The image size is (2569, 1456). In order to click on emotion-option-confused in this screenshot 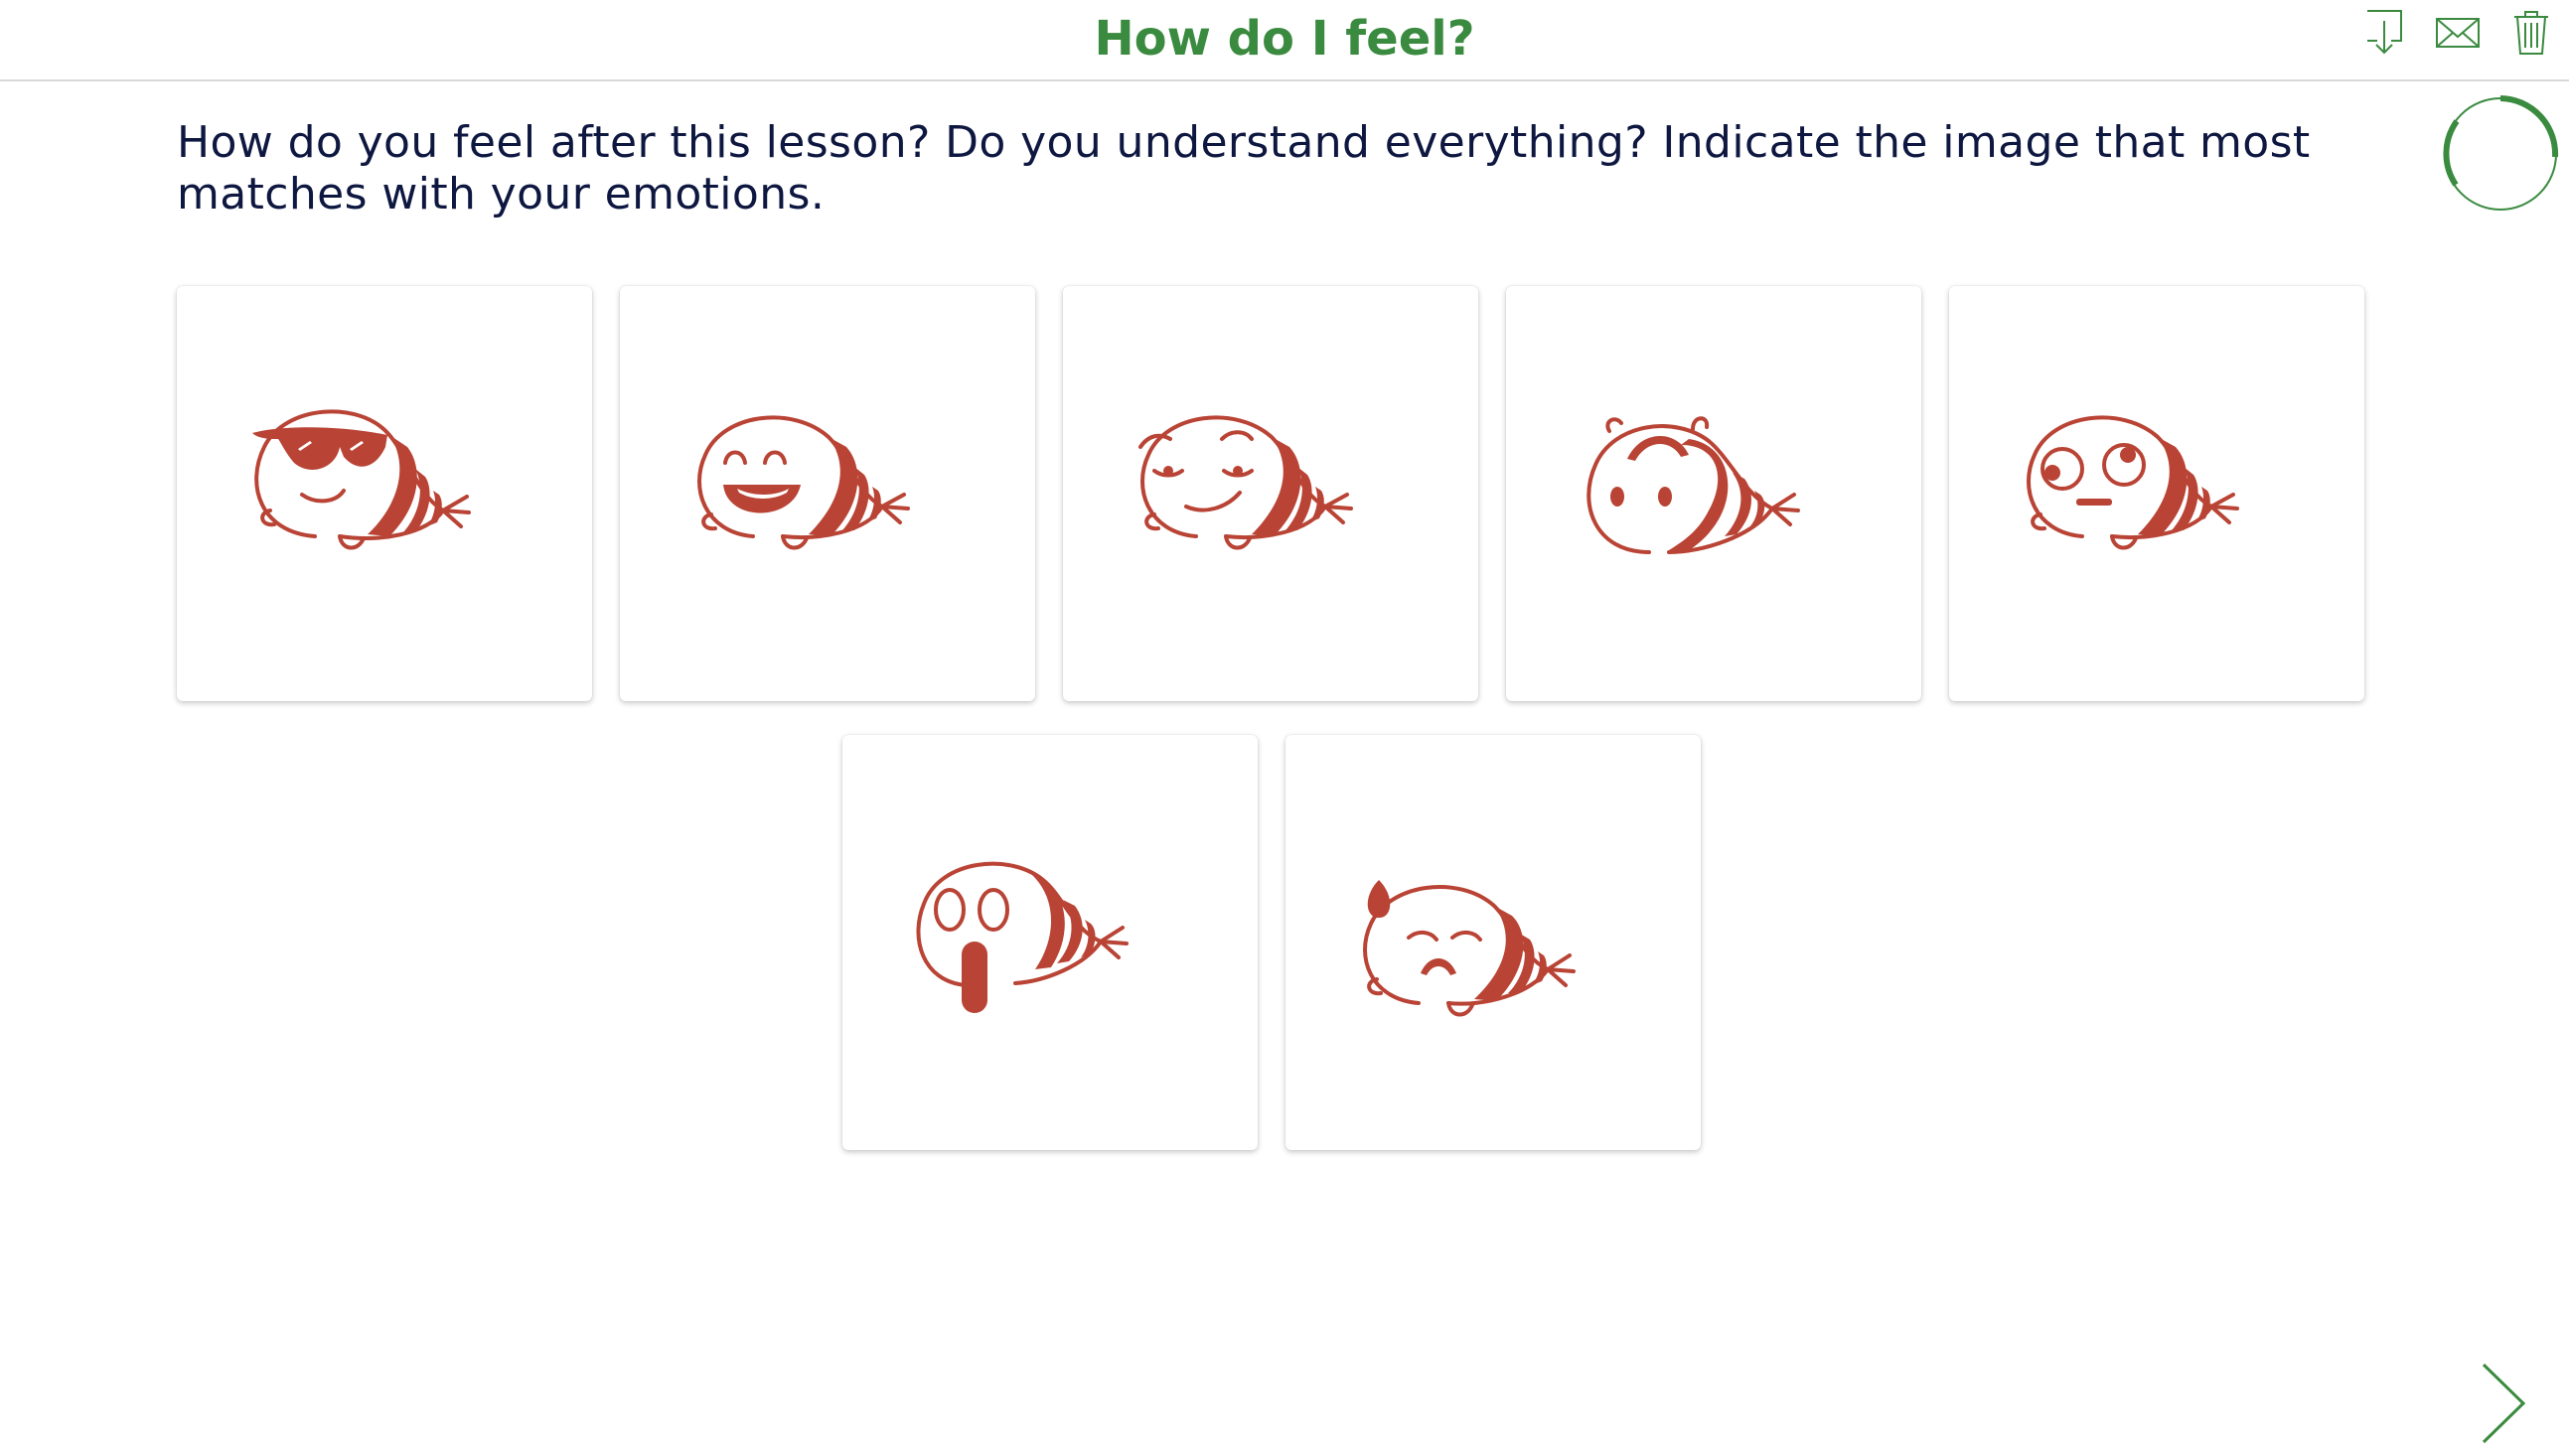, I will do `click(2156, 493)`.